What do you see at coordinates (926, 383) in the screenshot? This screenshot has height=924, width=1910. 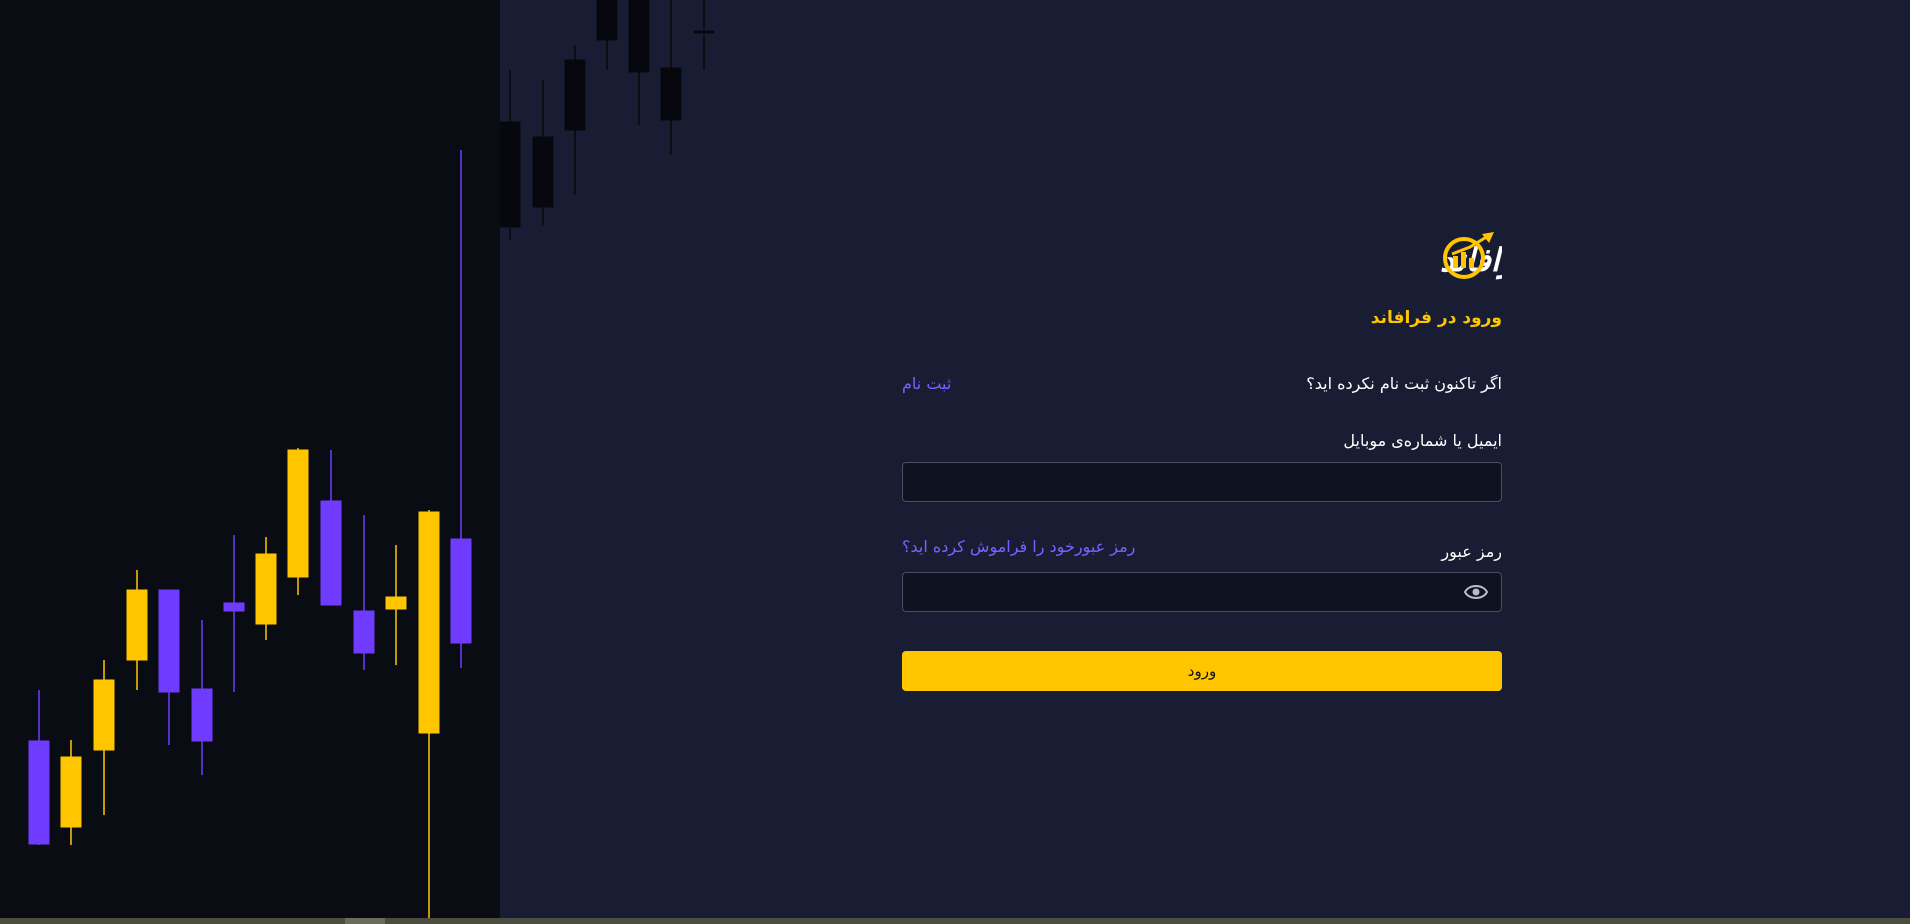 I see `register-link: ثبت نام` at bounding box center [926, 383].